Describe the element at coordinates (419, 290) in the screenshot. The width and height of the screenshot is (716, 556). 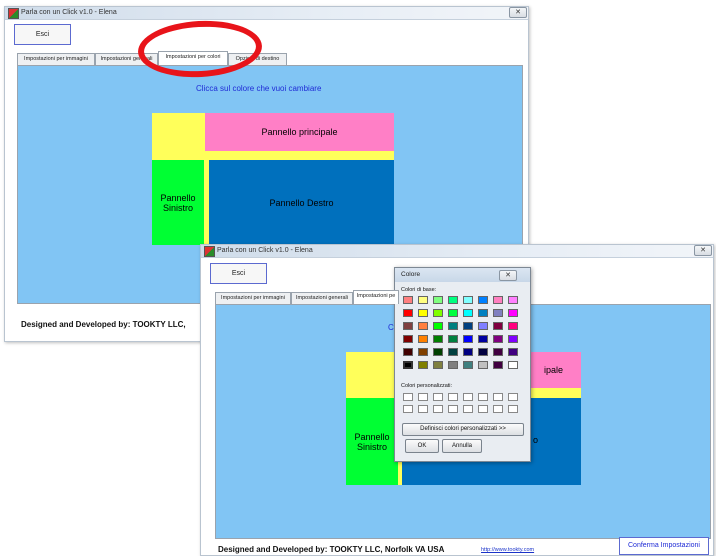
I see `basic-colors-label: Colori di base:` at that location.